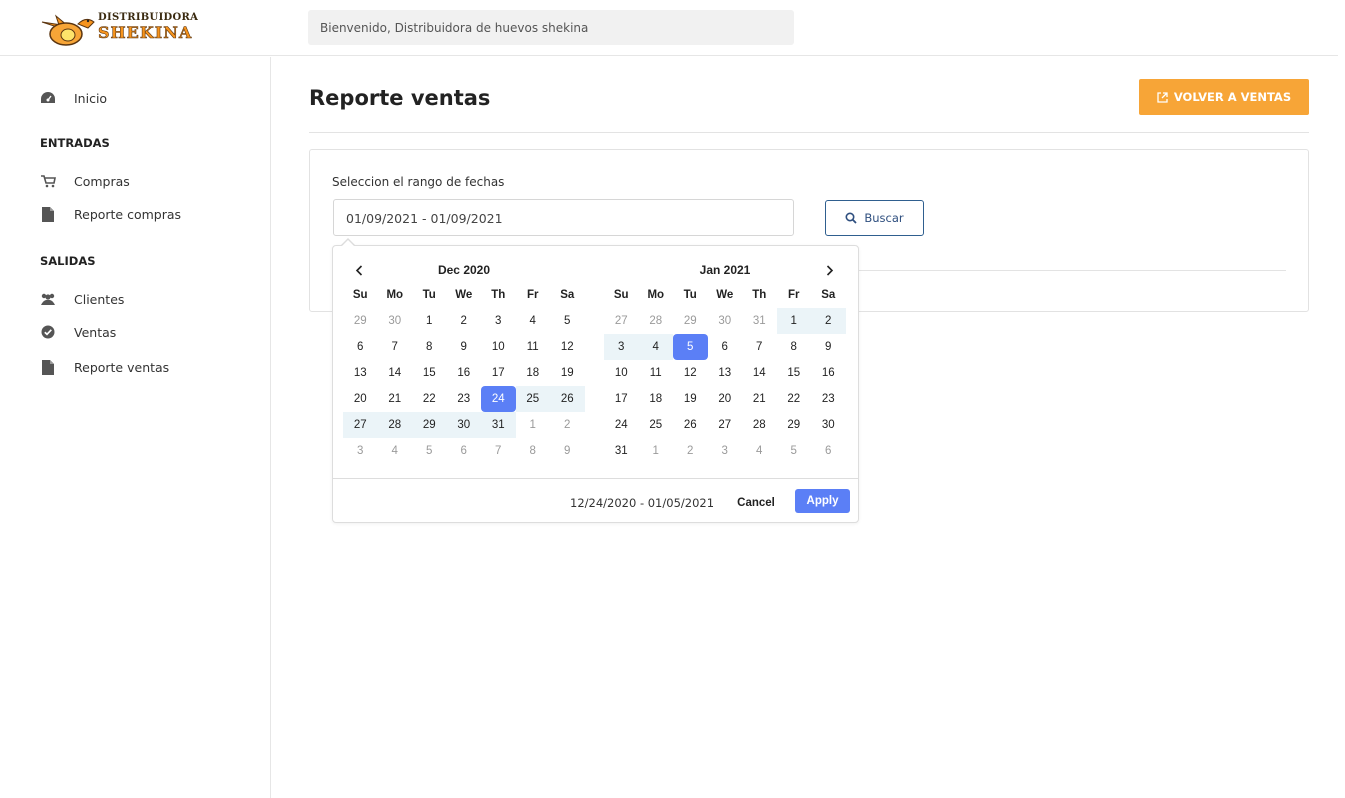 The width and height of the screenshot is (1345, 798). Describe the element at coordinates (1224, 97) in the screenshot. I see `volver-a-ventas-button: VOLVER A VENTAS` at that location.